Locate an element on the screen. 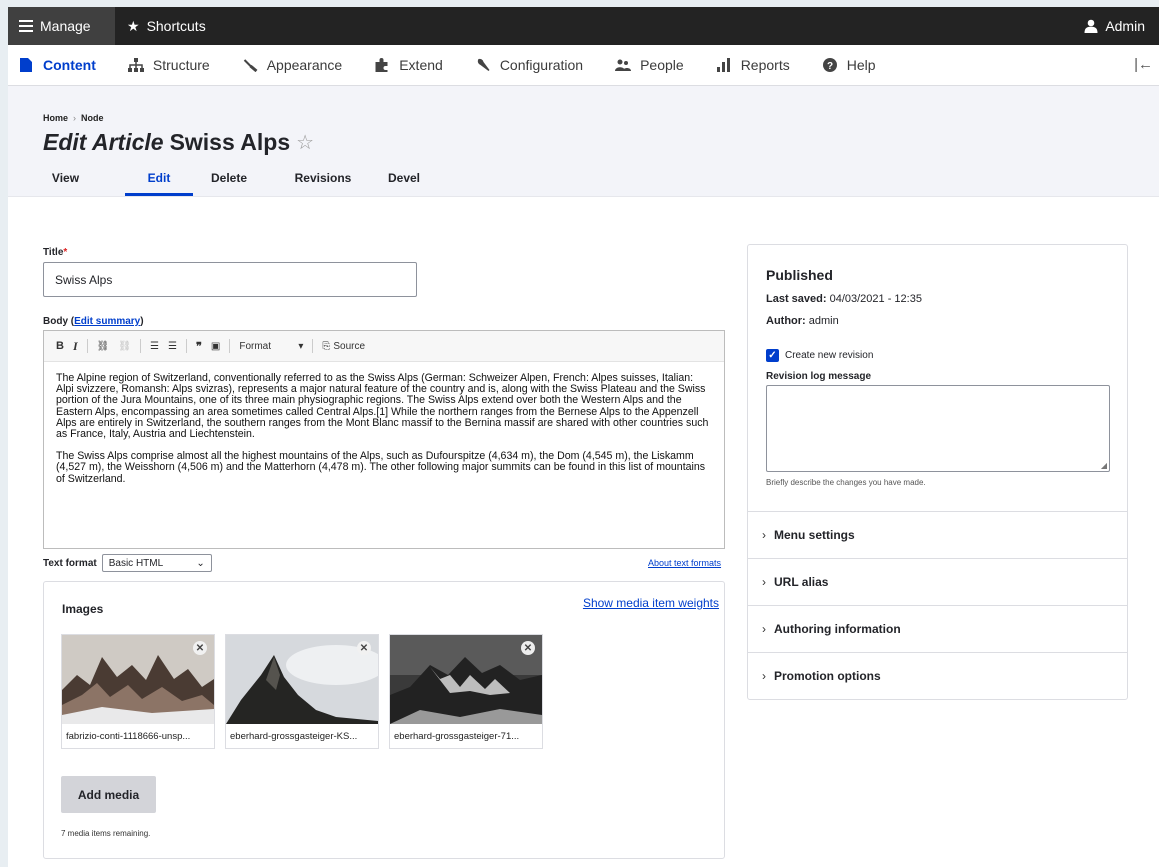 Image resolution: width=1159 pixels, height=867 pixels. resize-handle-icon: ◢ is located at coordinates (1104, 465).